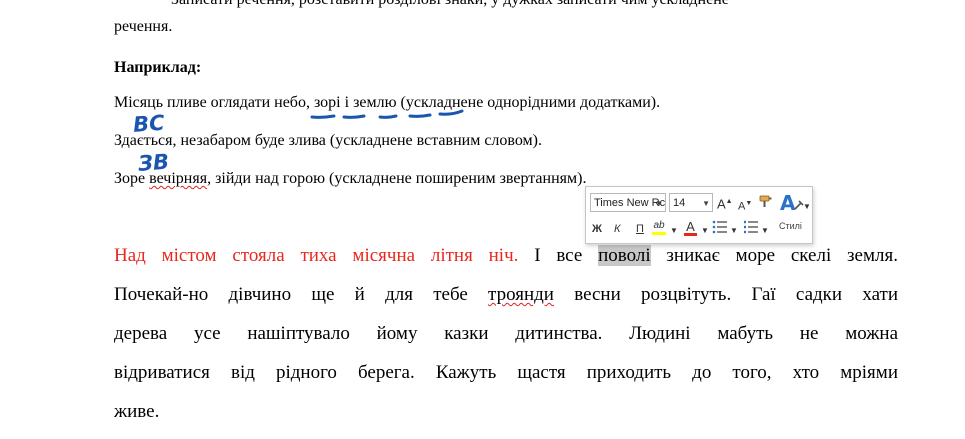 Image resolution: width=965 pixels, height=439 pixels. Describe the element at coordinates (628, 202) in the screenshot. I see `font-name-box: Times New Rc ▼` at that location.